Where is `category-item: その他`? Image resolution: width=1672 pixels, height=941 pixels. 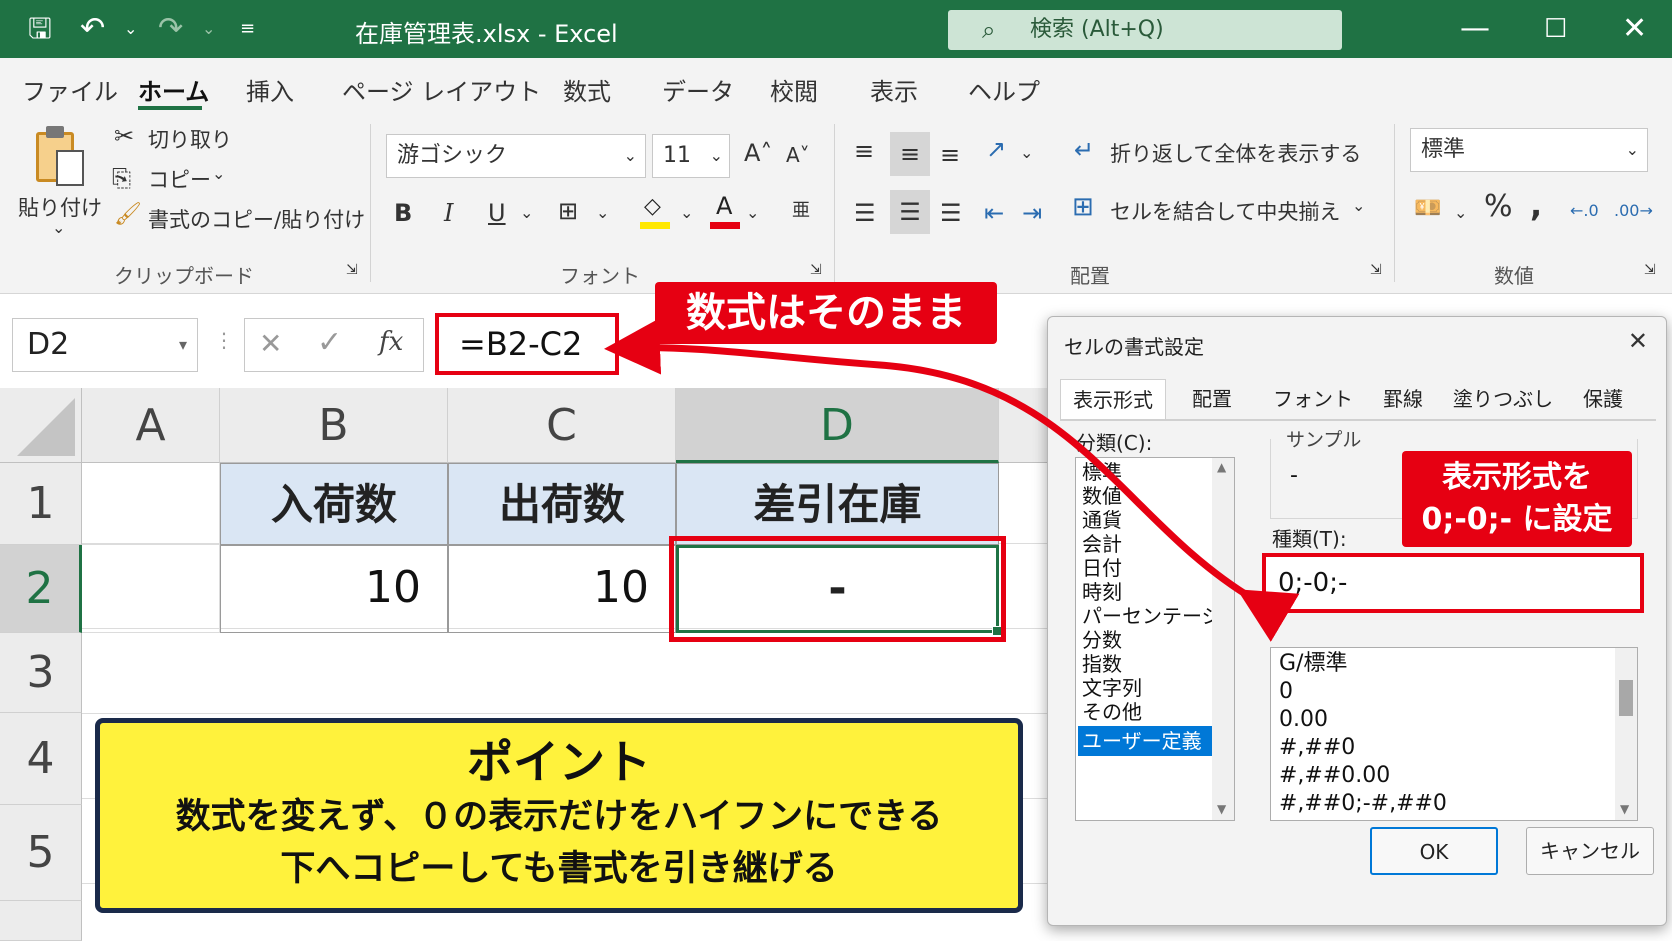 category-item: その他 is located at coordinates (1112, 712).